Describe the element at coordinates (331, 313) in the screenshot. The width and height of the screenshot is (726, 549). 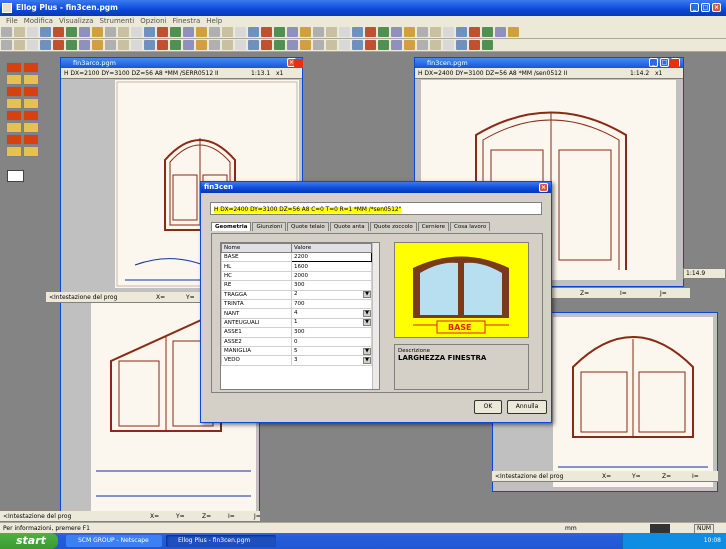
I see `param-value: 4 ▼` at that location.